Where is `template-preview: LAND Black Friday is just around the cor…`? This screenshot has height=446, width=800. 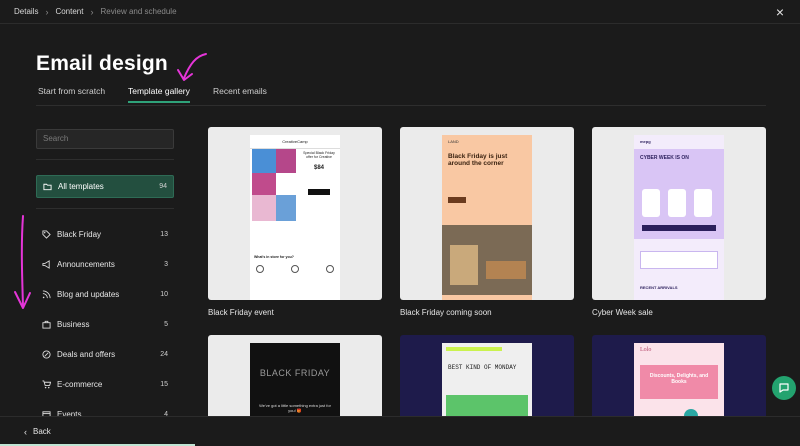
template-preview: LAND Black Friday is just around the cor… is located at coordinates (487, 213).